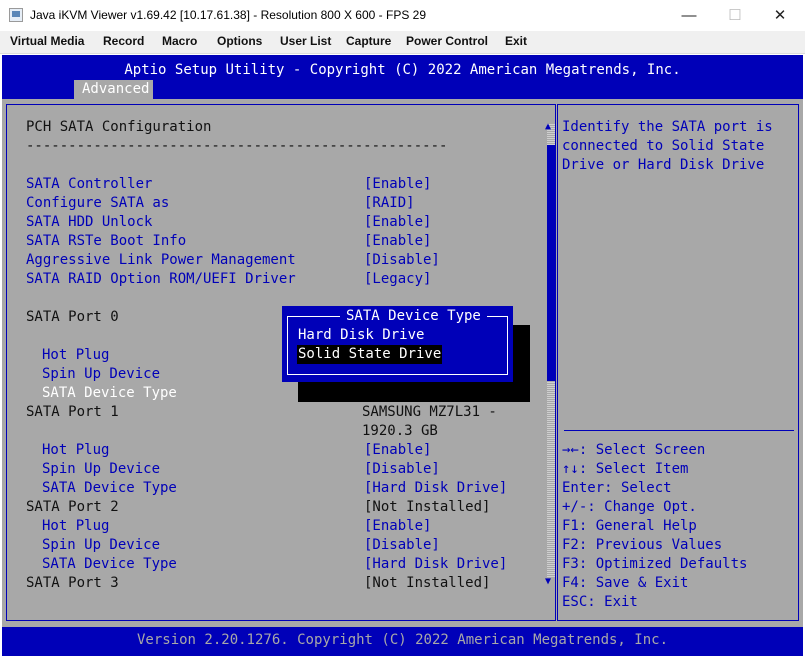 The image size is (805, 658). What do you see at coordinates (239, 41) in the screenshot?
I see `menu-options: Options` at bounding box center [239, 41].